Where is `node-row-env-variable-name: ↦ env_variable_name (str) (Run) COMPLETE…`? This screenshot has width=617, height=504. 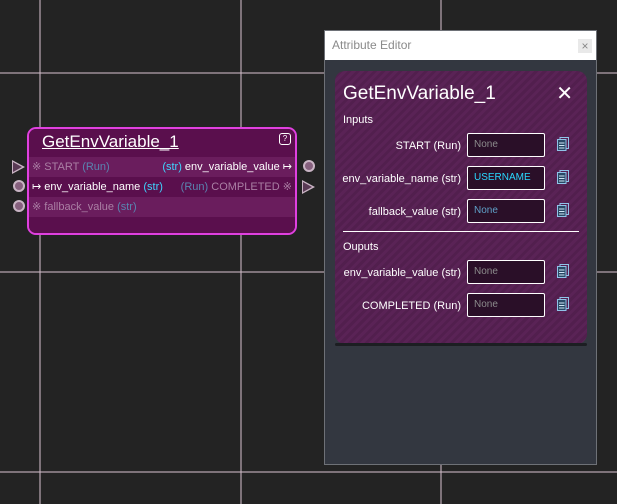
node-row-env-variable-name: ↦ env_variable_name (str) (Run) COMPLETE… is located at coordinates (162, 187).